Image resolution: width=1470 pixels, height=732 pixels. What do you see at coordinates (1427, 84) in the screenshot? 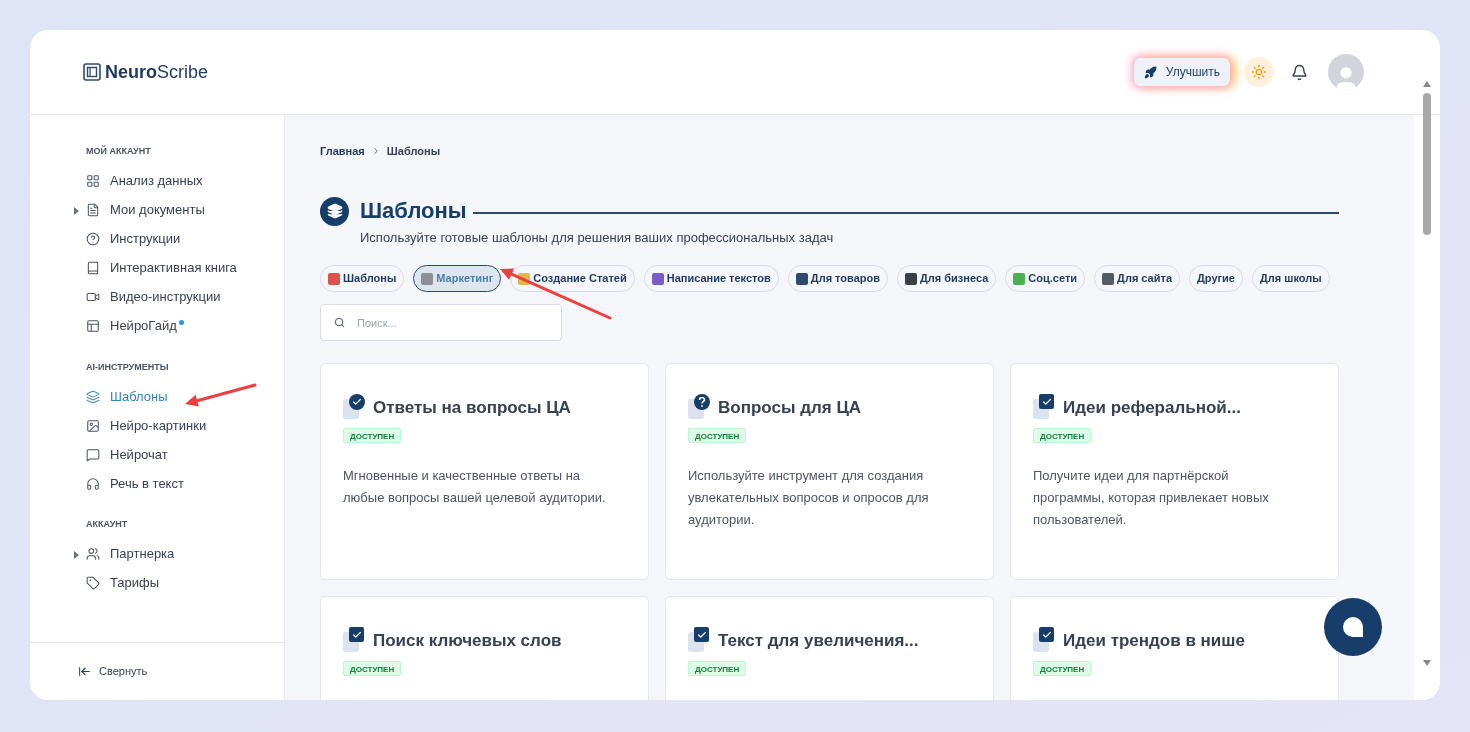
I see `scroll-up-icon` at bounding box center [1427, 84].